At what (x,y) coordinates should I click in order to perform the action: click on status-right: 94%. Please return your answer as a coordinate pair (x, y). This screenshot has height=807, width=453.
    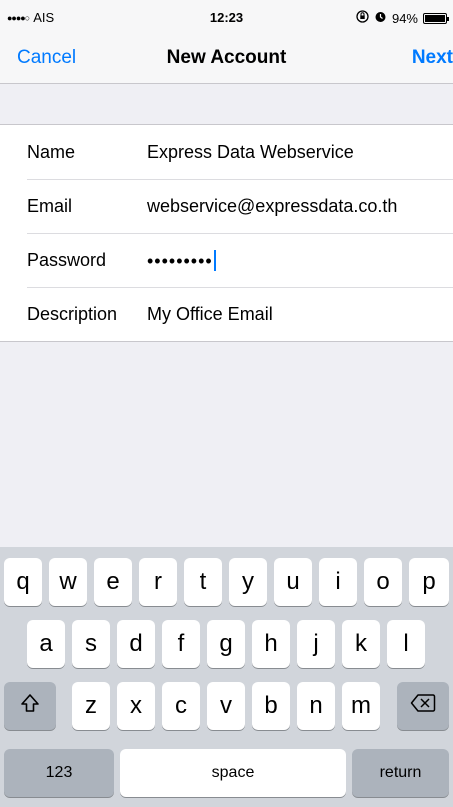
    Looking at the image, I should click on (402, 18).